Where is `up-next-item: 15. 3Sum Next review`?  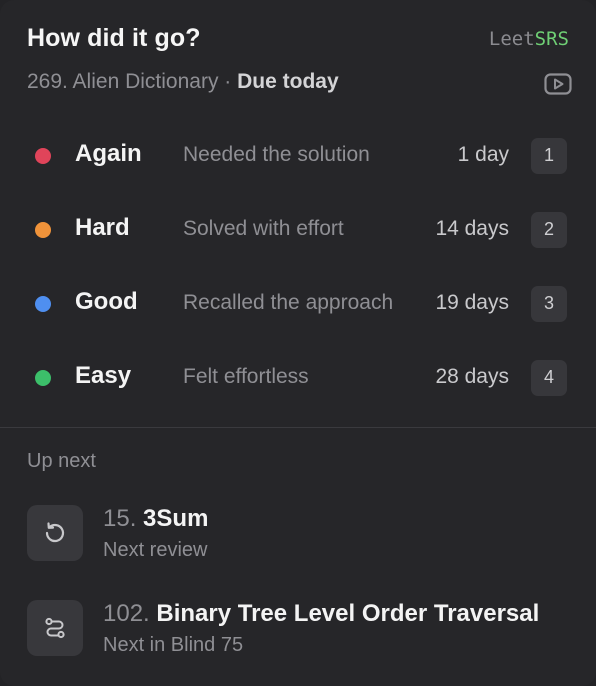
up-next-item: 15. 3Sum Next review is located at coordinates (299, 540).